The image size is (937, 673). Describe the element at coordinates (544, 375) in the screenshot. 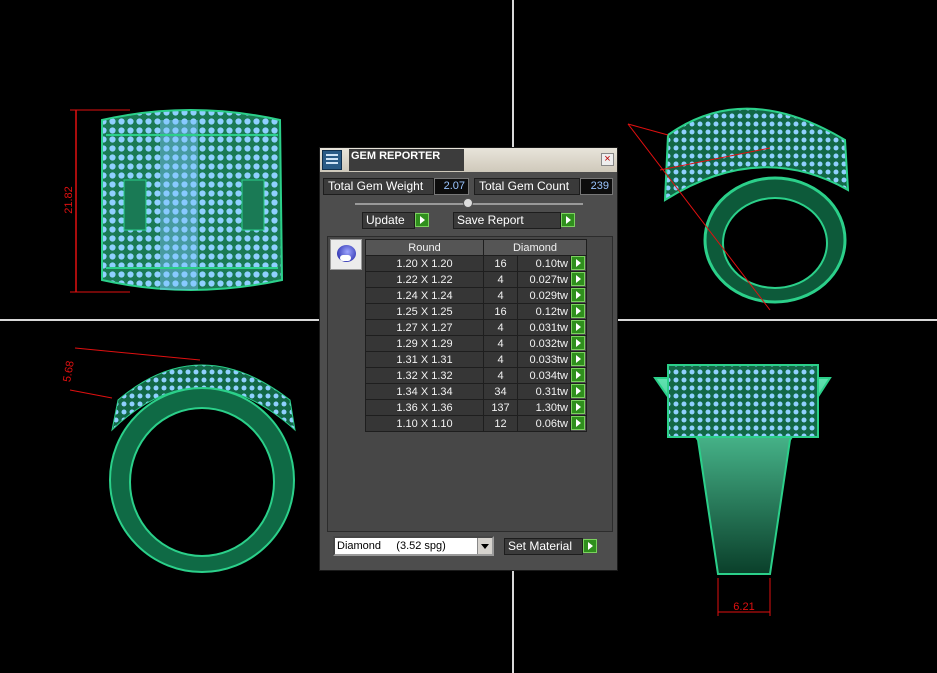

I see `gem-carat-cell: 0.034tw` at that location.